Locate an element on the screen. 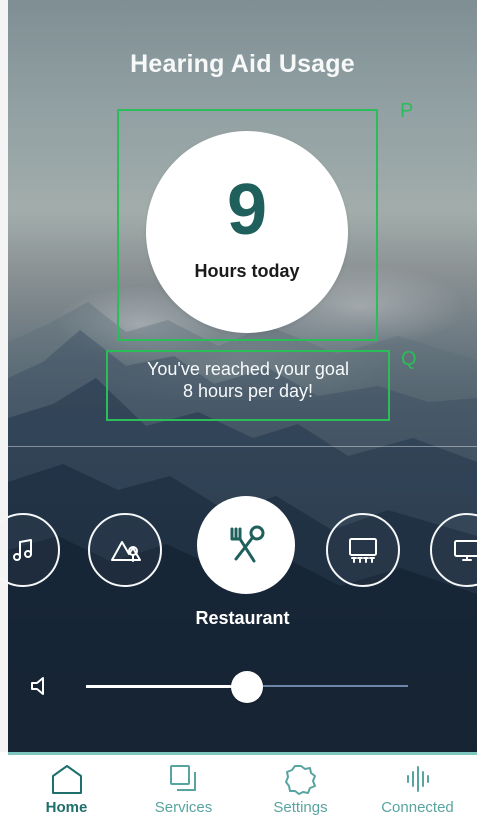 This screenshot has height=820, width=477. speaker-icon is located at coordinates (37, 686).